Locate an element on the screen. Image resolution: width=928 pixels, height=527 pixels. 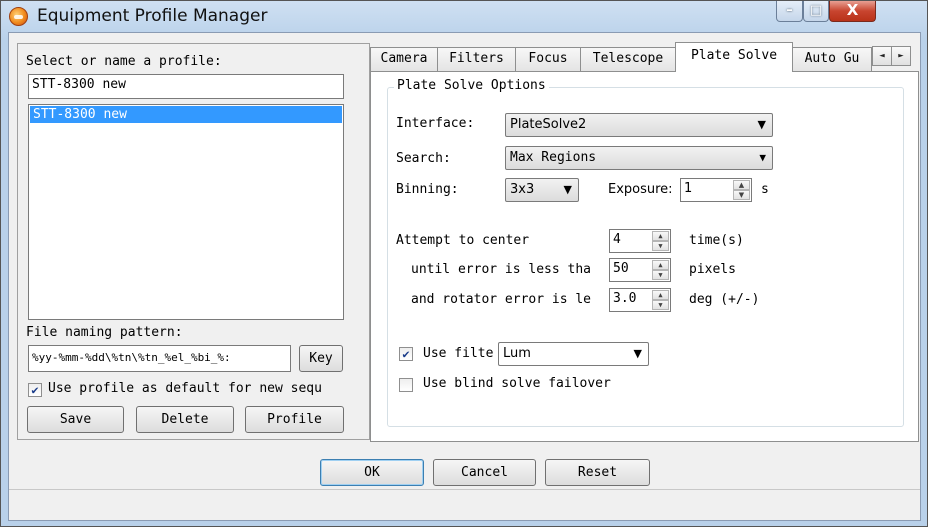
attempt-center-label: Attempt to center is located at coordinates (463, 240).